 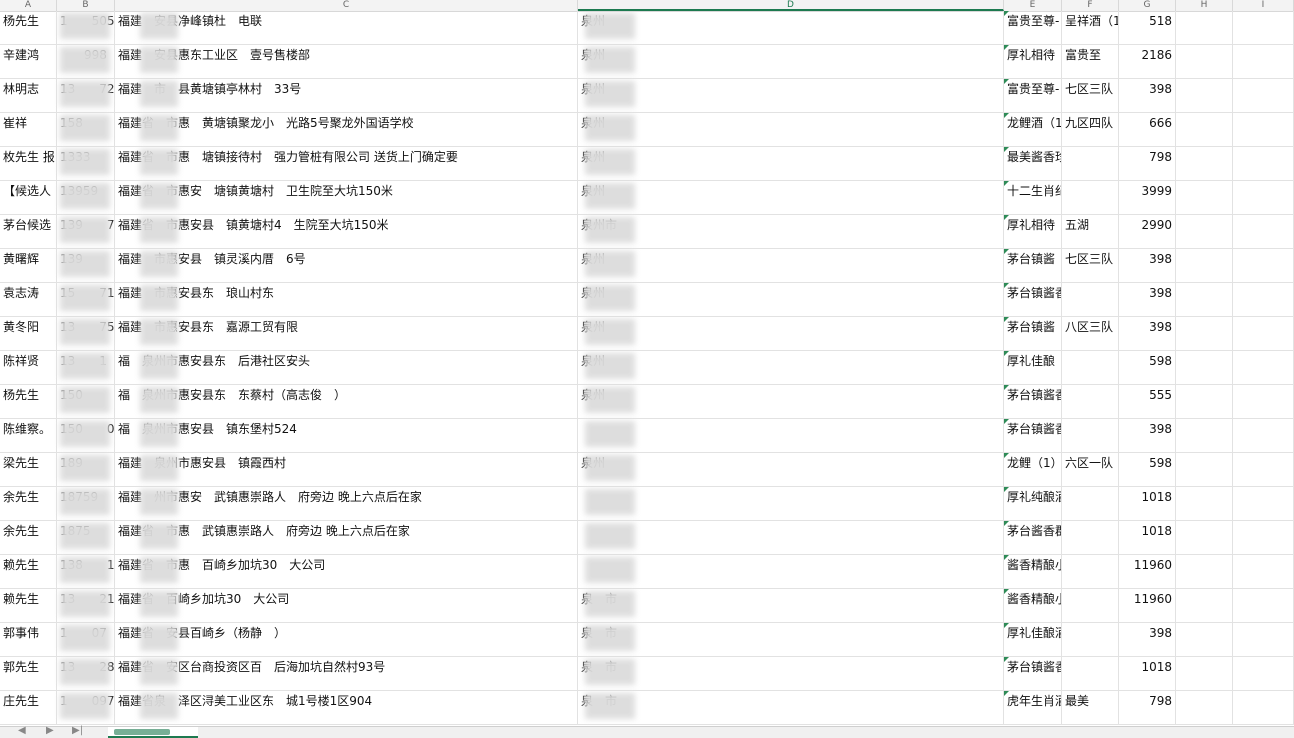 I want to click on cell-c: 福建 州市惠安 武镇惠崇路人 府旁边 晚上六点后在家, so click(x=346, y=503).